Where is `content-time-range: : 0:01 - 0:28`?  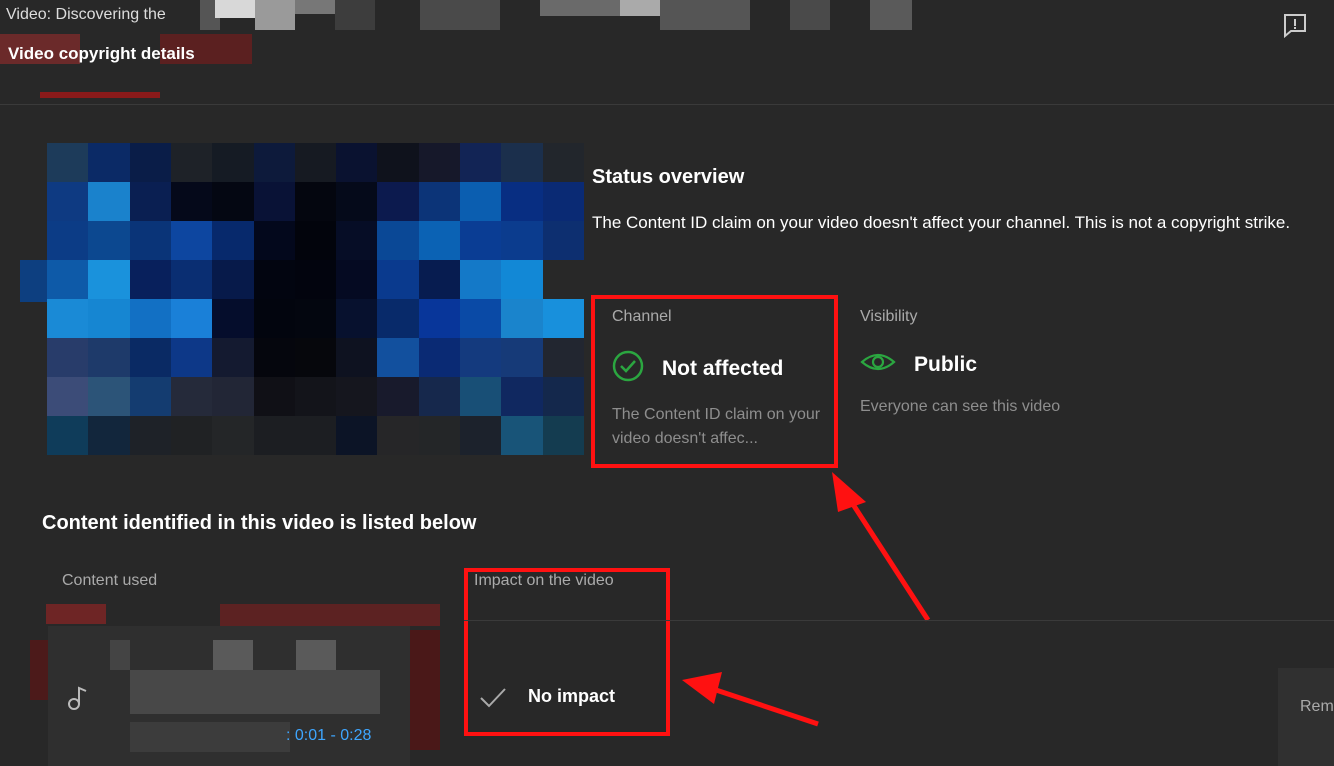 content-time-range: : 0:01 - 0:28 is located at coordinates (328, 736).